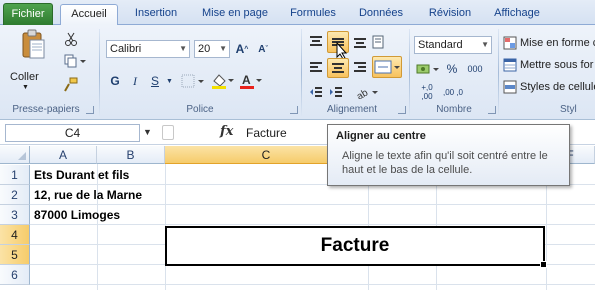 This screenshot has height=290, width=595. What do you see at coordinates (168, 132) in the screenshot?
I see `formula-bar-resize-icon` at bounding box center [168, 132].